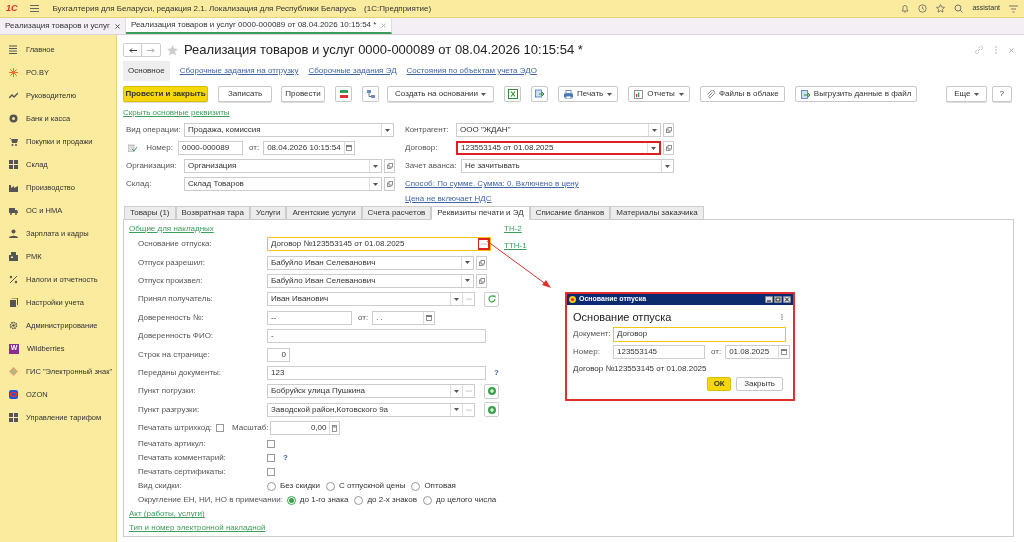  What do you see at coordinates (570, 213) in the screenshot?
I see `tab: Списание бланков` at bounding box center [570, 213].